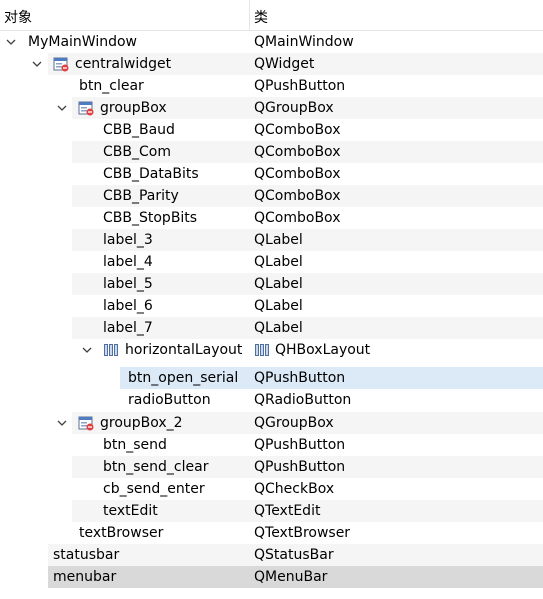 The image size is (543, 599). What do you see at coordinates (82, 42) in the screenshot?
I see `object-name: MyMainWindow` at bounding box center [82, 42].